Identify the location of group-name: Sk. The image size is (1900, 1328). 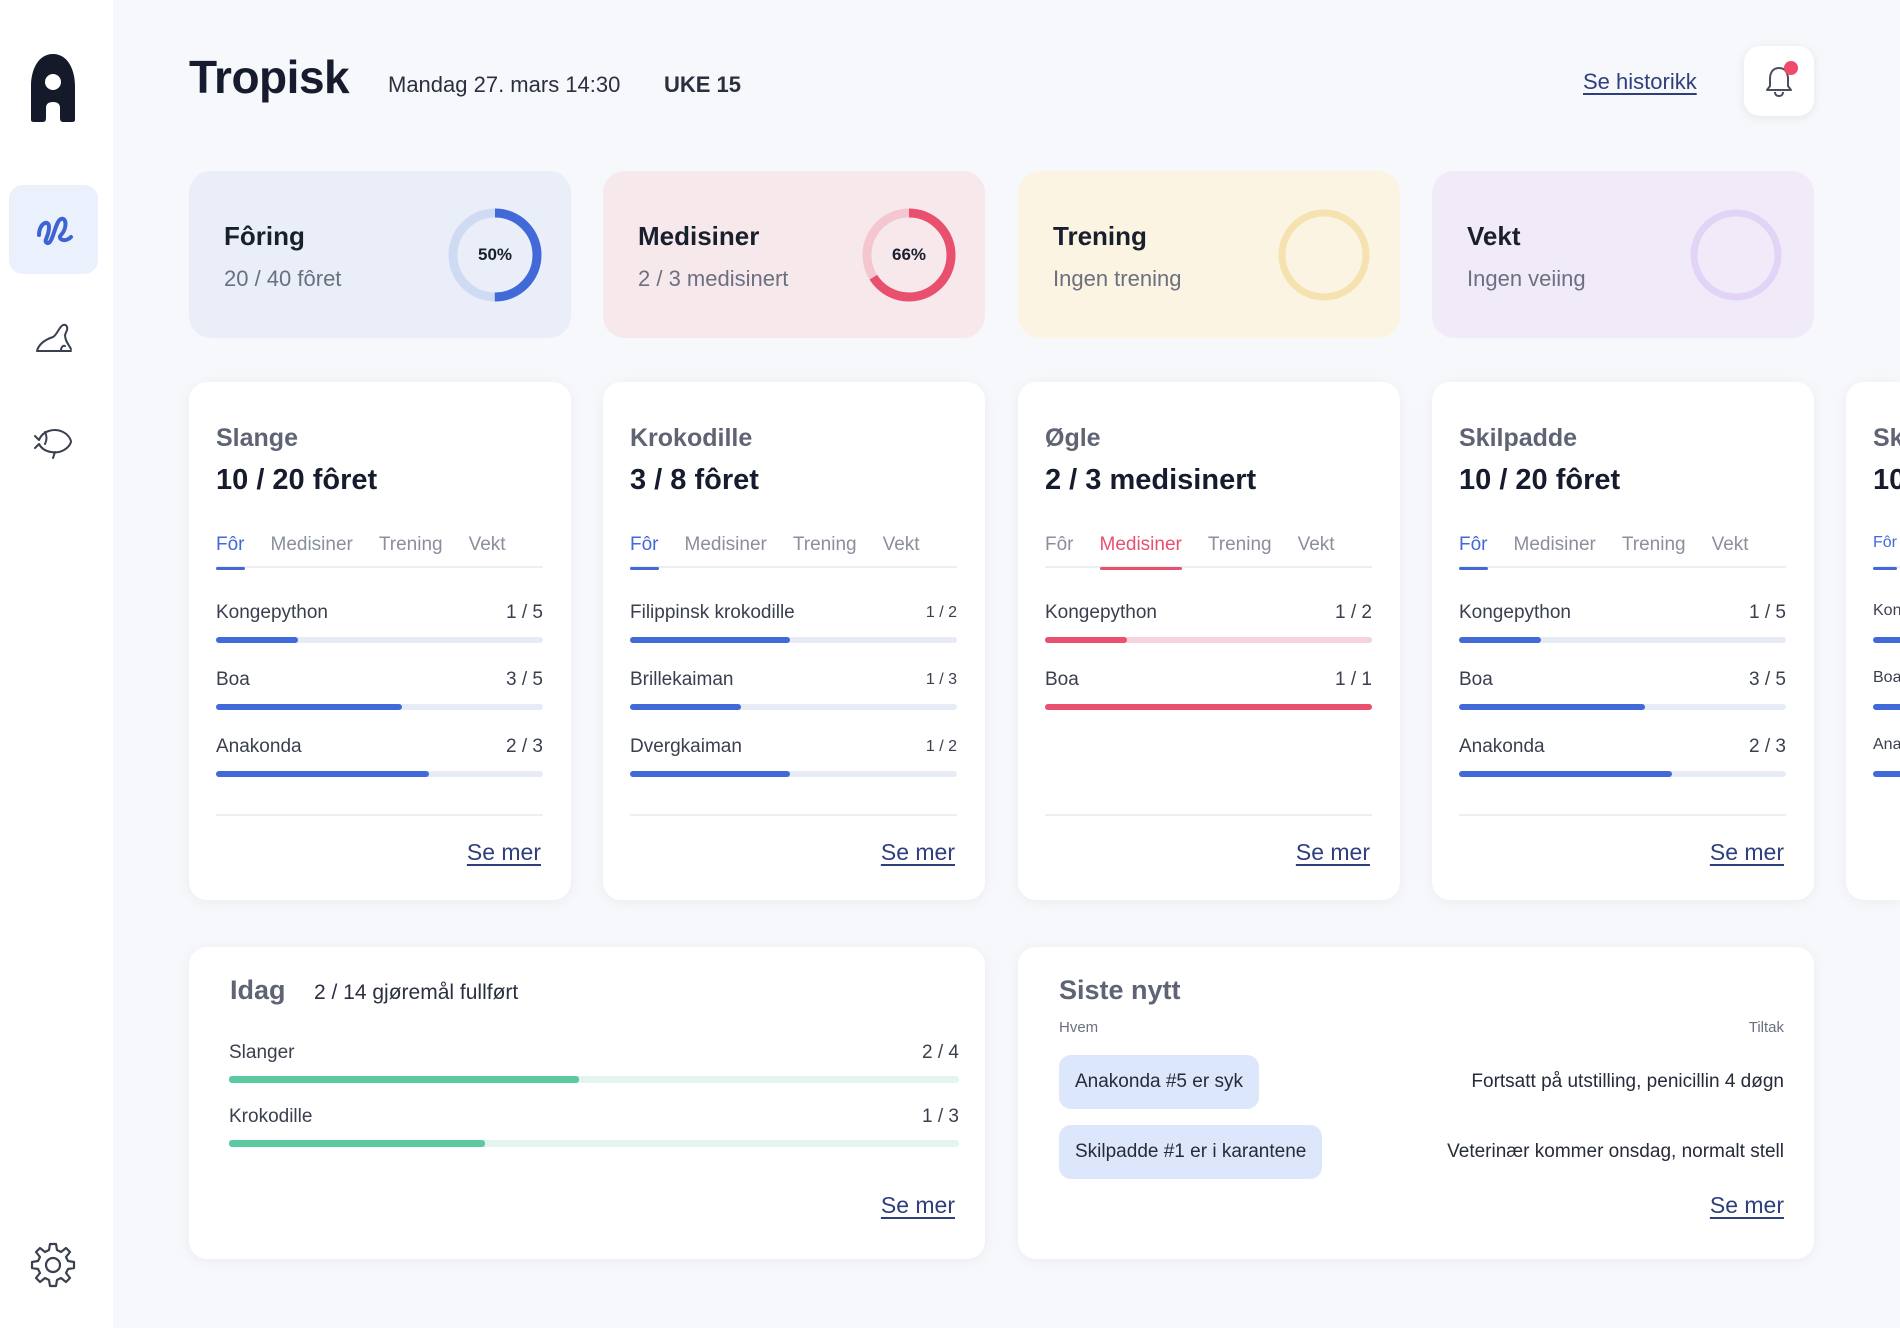
(1886, 438).